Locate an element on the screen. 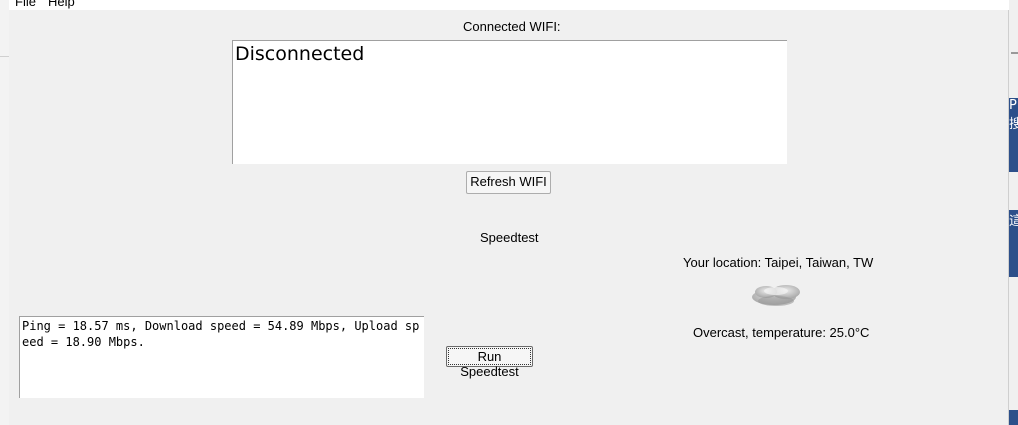 The width and height of the screenshot is (1018, 425). background-text-3: 這 is located at coordinates (1013, 221).